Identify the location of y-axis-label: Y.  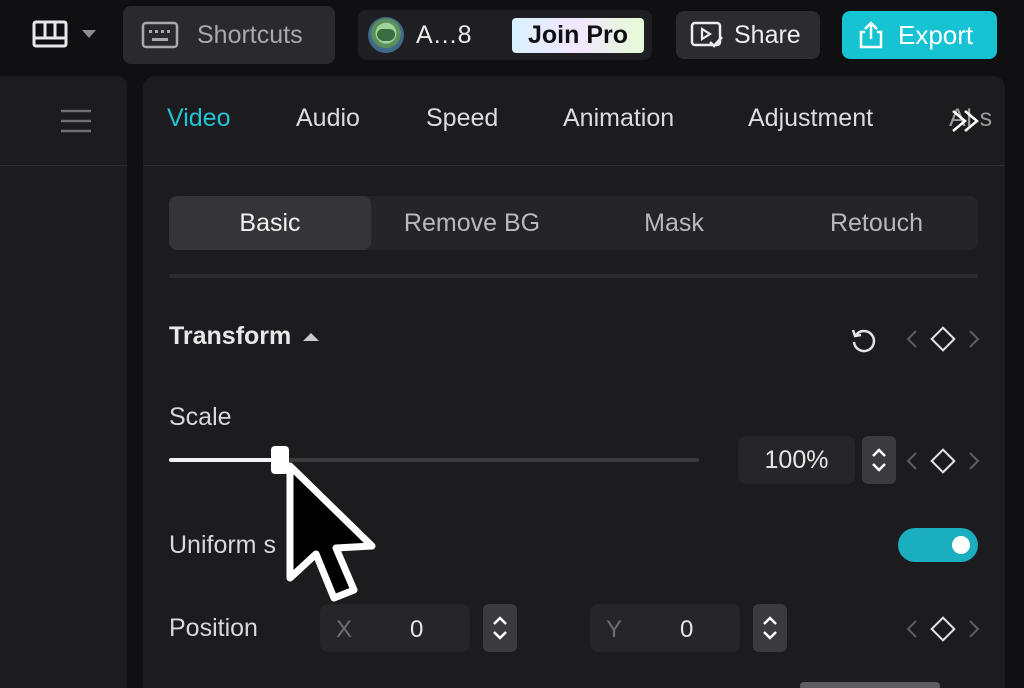
(614, 629).